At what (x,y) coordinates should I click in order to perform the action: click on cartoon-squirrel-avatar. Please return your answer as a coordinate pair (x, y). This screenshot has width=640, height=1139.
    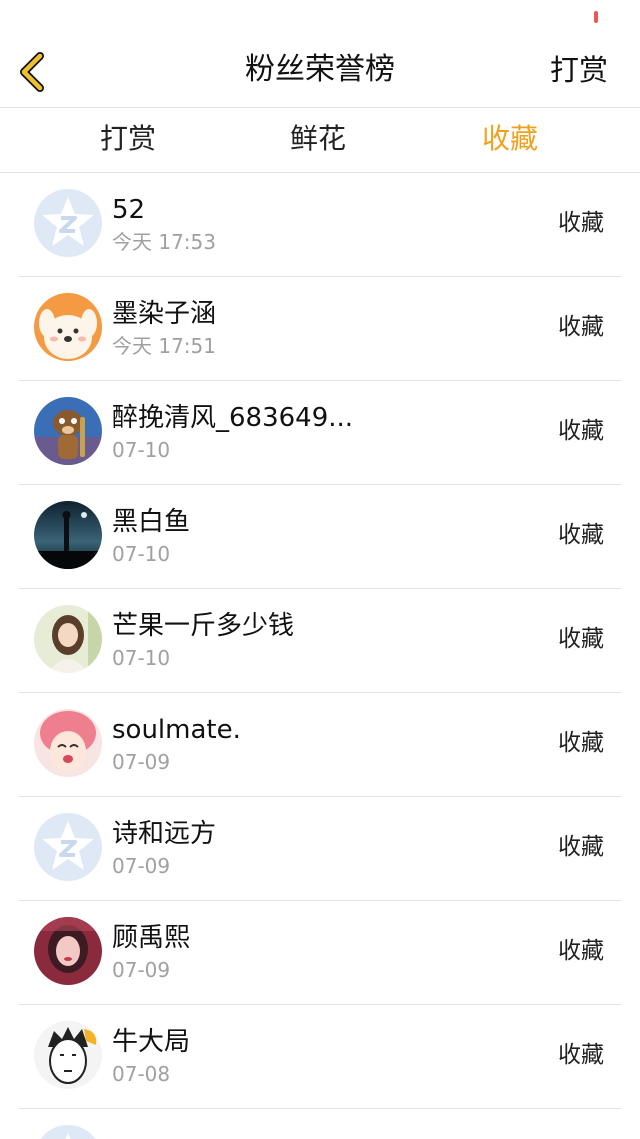
    Looking at the image, I should click on (68, 431).